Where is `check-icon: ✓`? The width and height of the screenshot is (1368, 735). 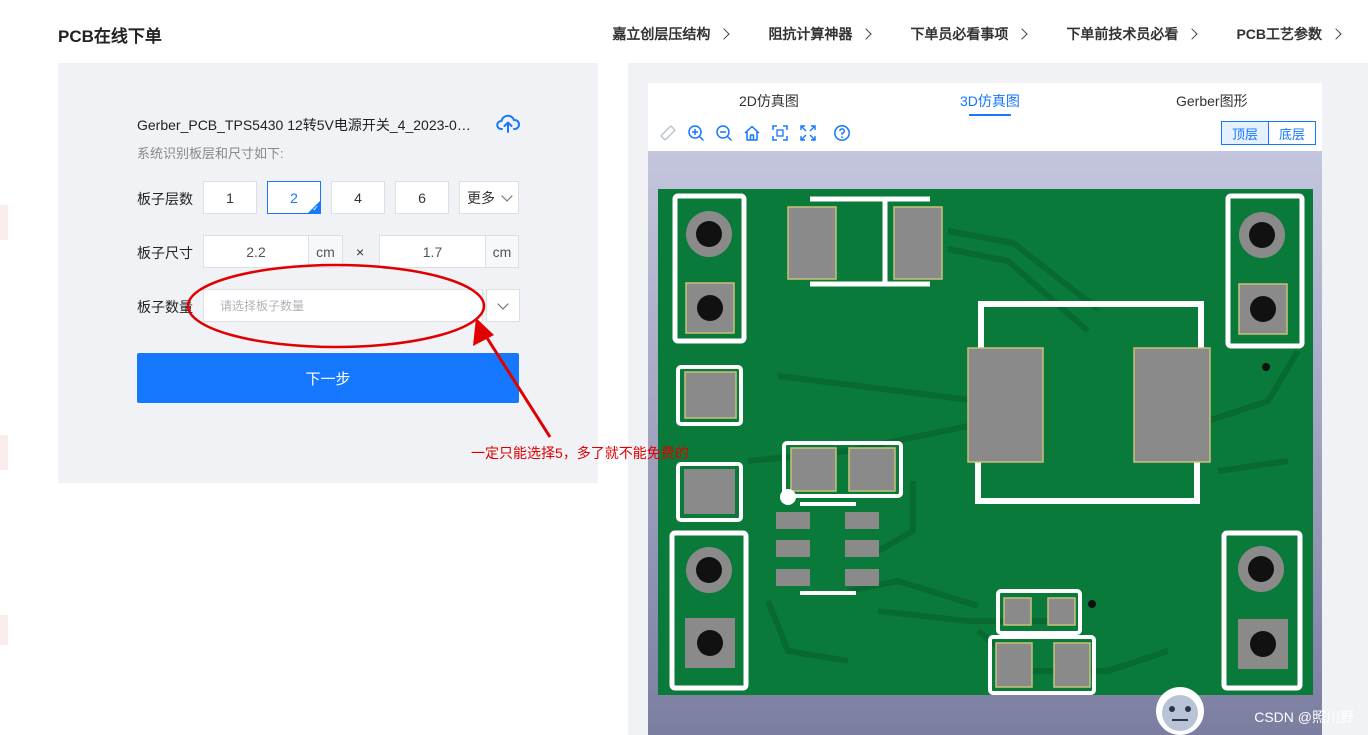
check-icon: ✓ is located at coordinates (315, 208).